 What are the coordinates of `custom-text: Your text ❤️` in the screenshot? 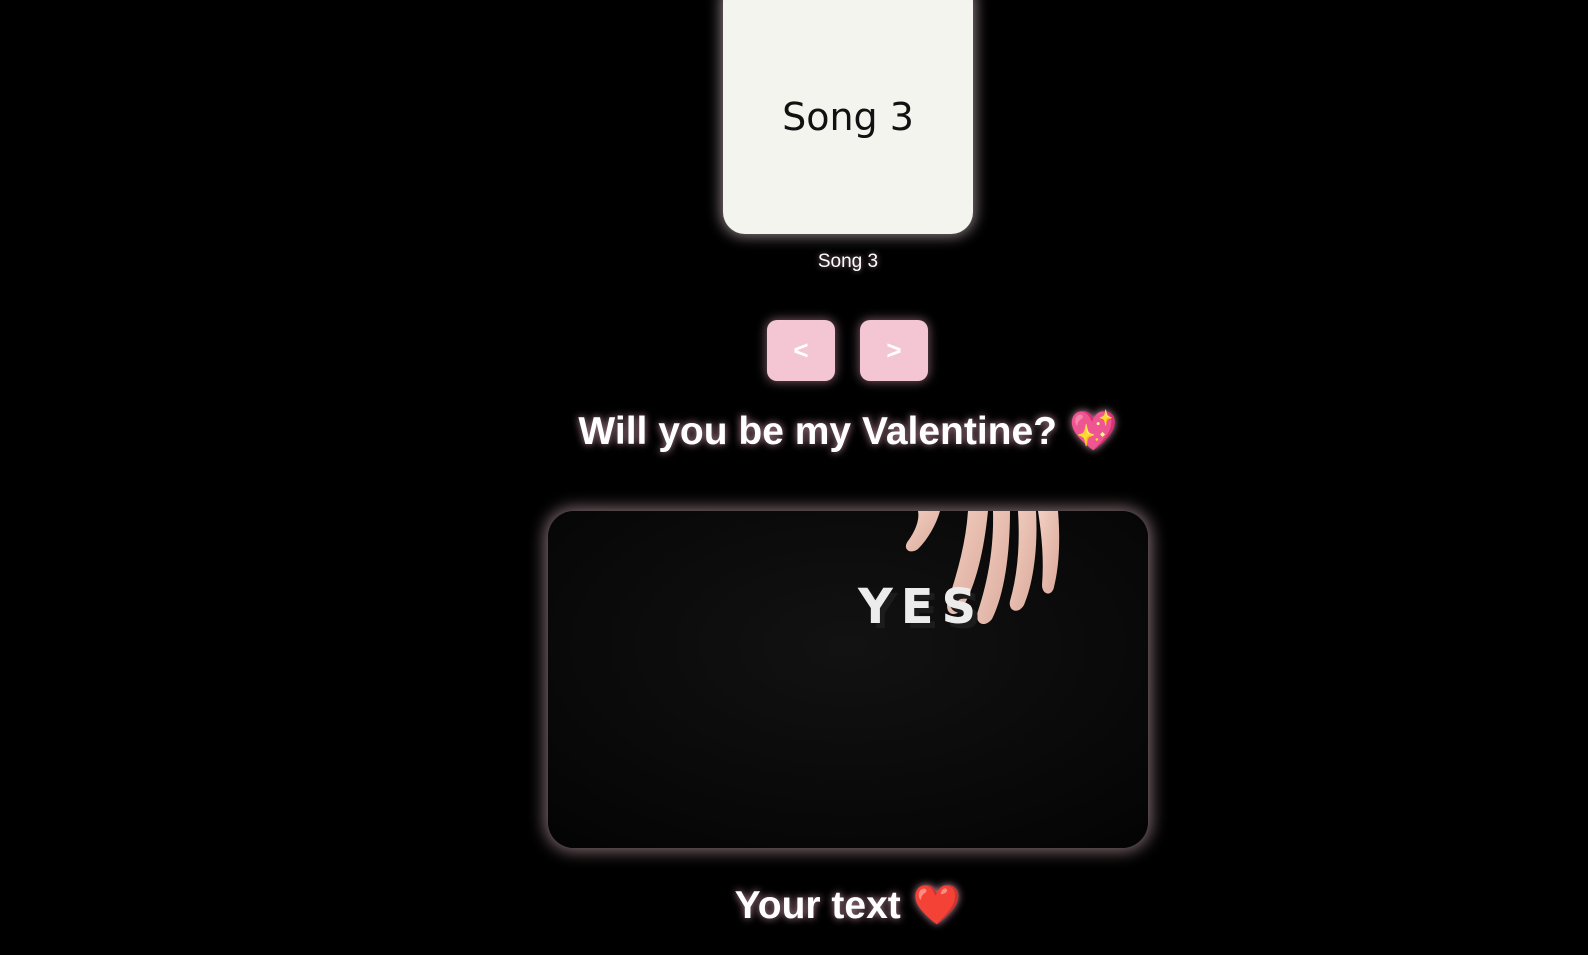 It's located at (794, 905).